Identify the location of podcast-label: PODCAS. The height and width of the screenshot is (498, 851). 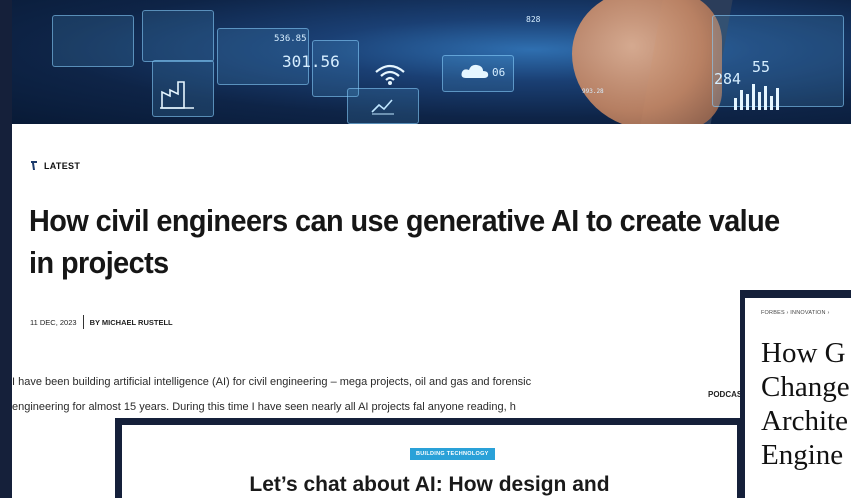
(725, 394).